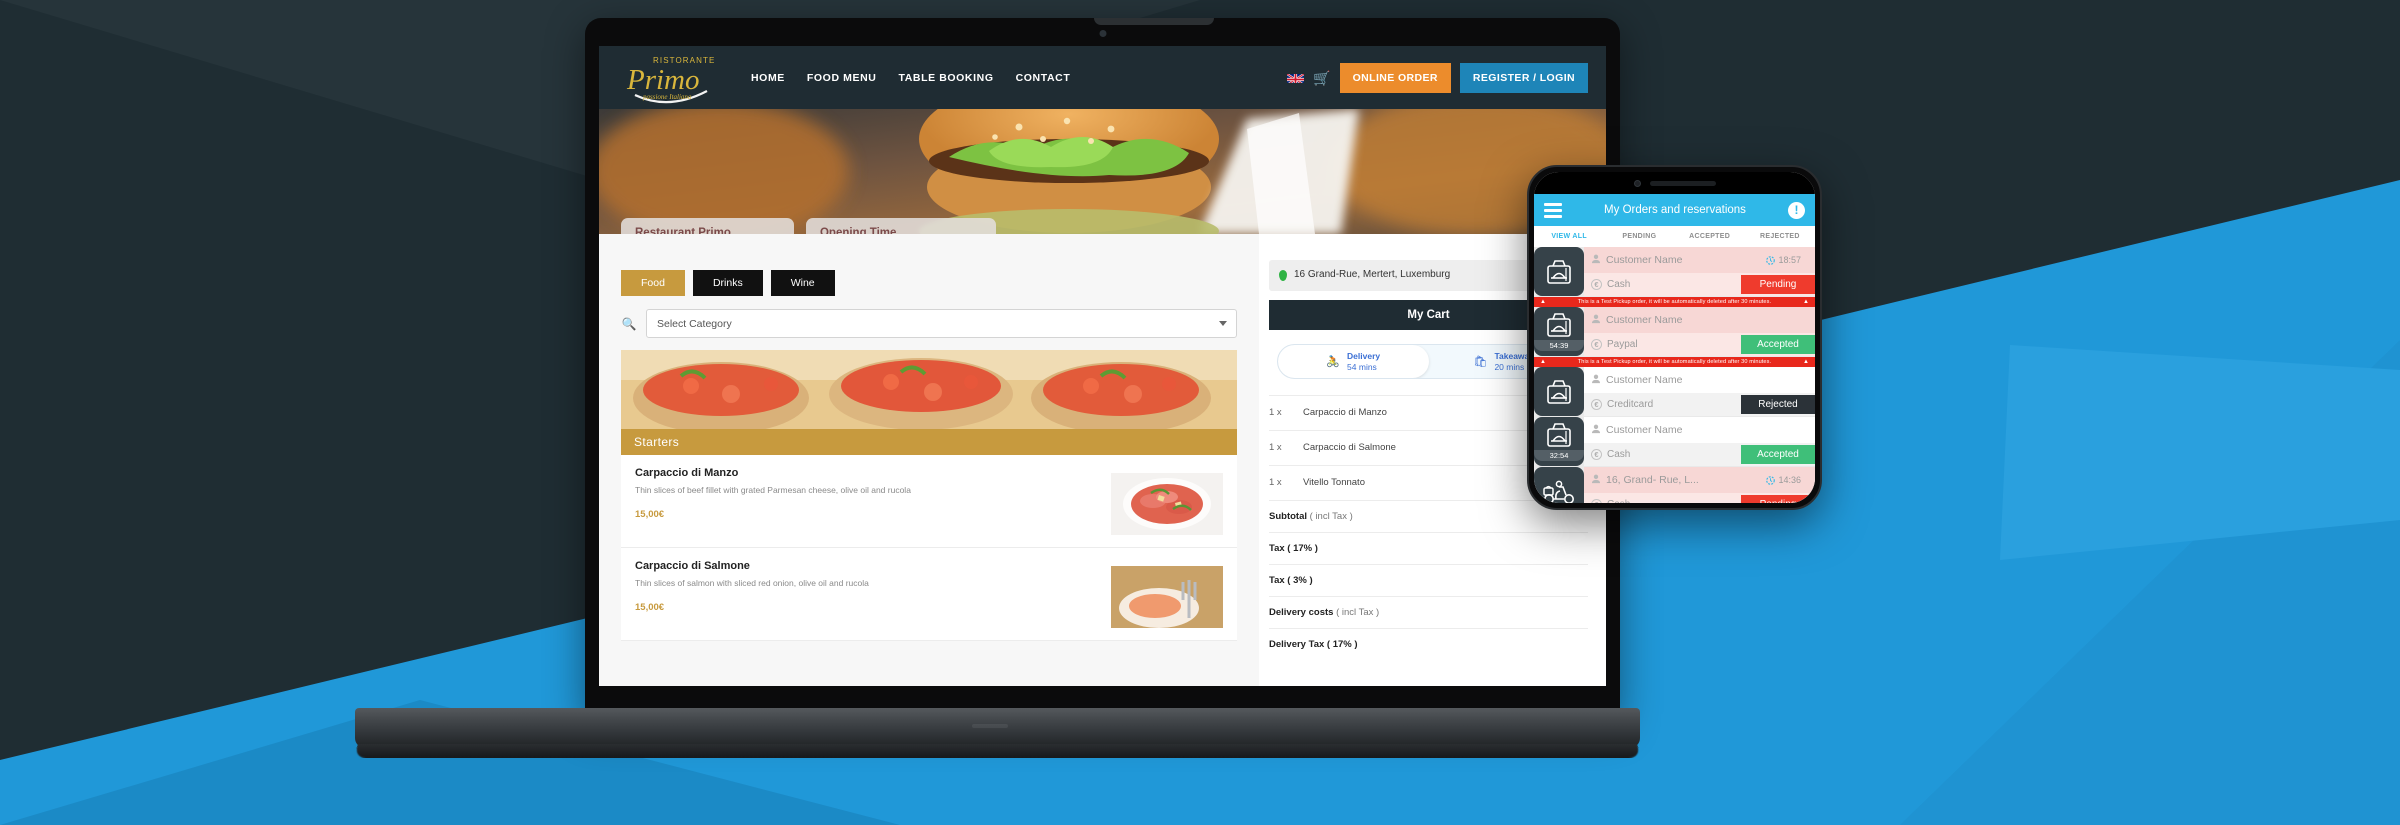  I want to click on order-filter-tabs: VIEW ALL PENDING ACCEPTED REJECTED, so click(1674, 236).